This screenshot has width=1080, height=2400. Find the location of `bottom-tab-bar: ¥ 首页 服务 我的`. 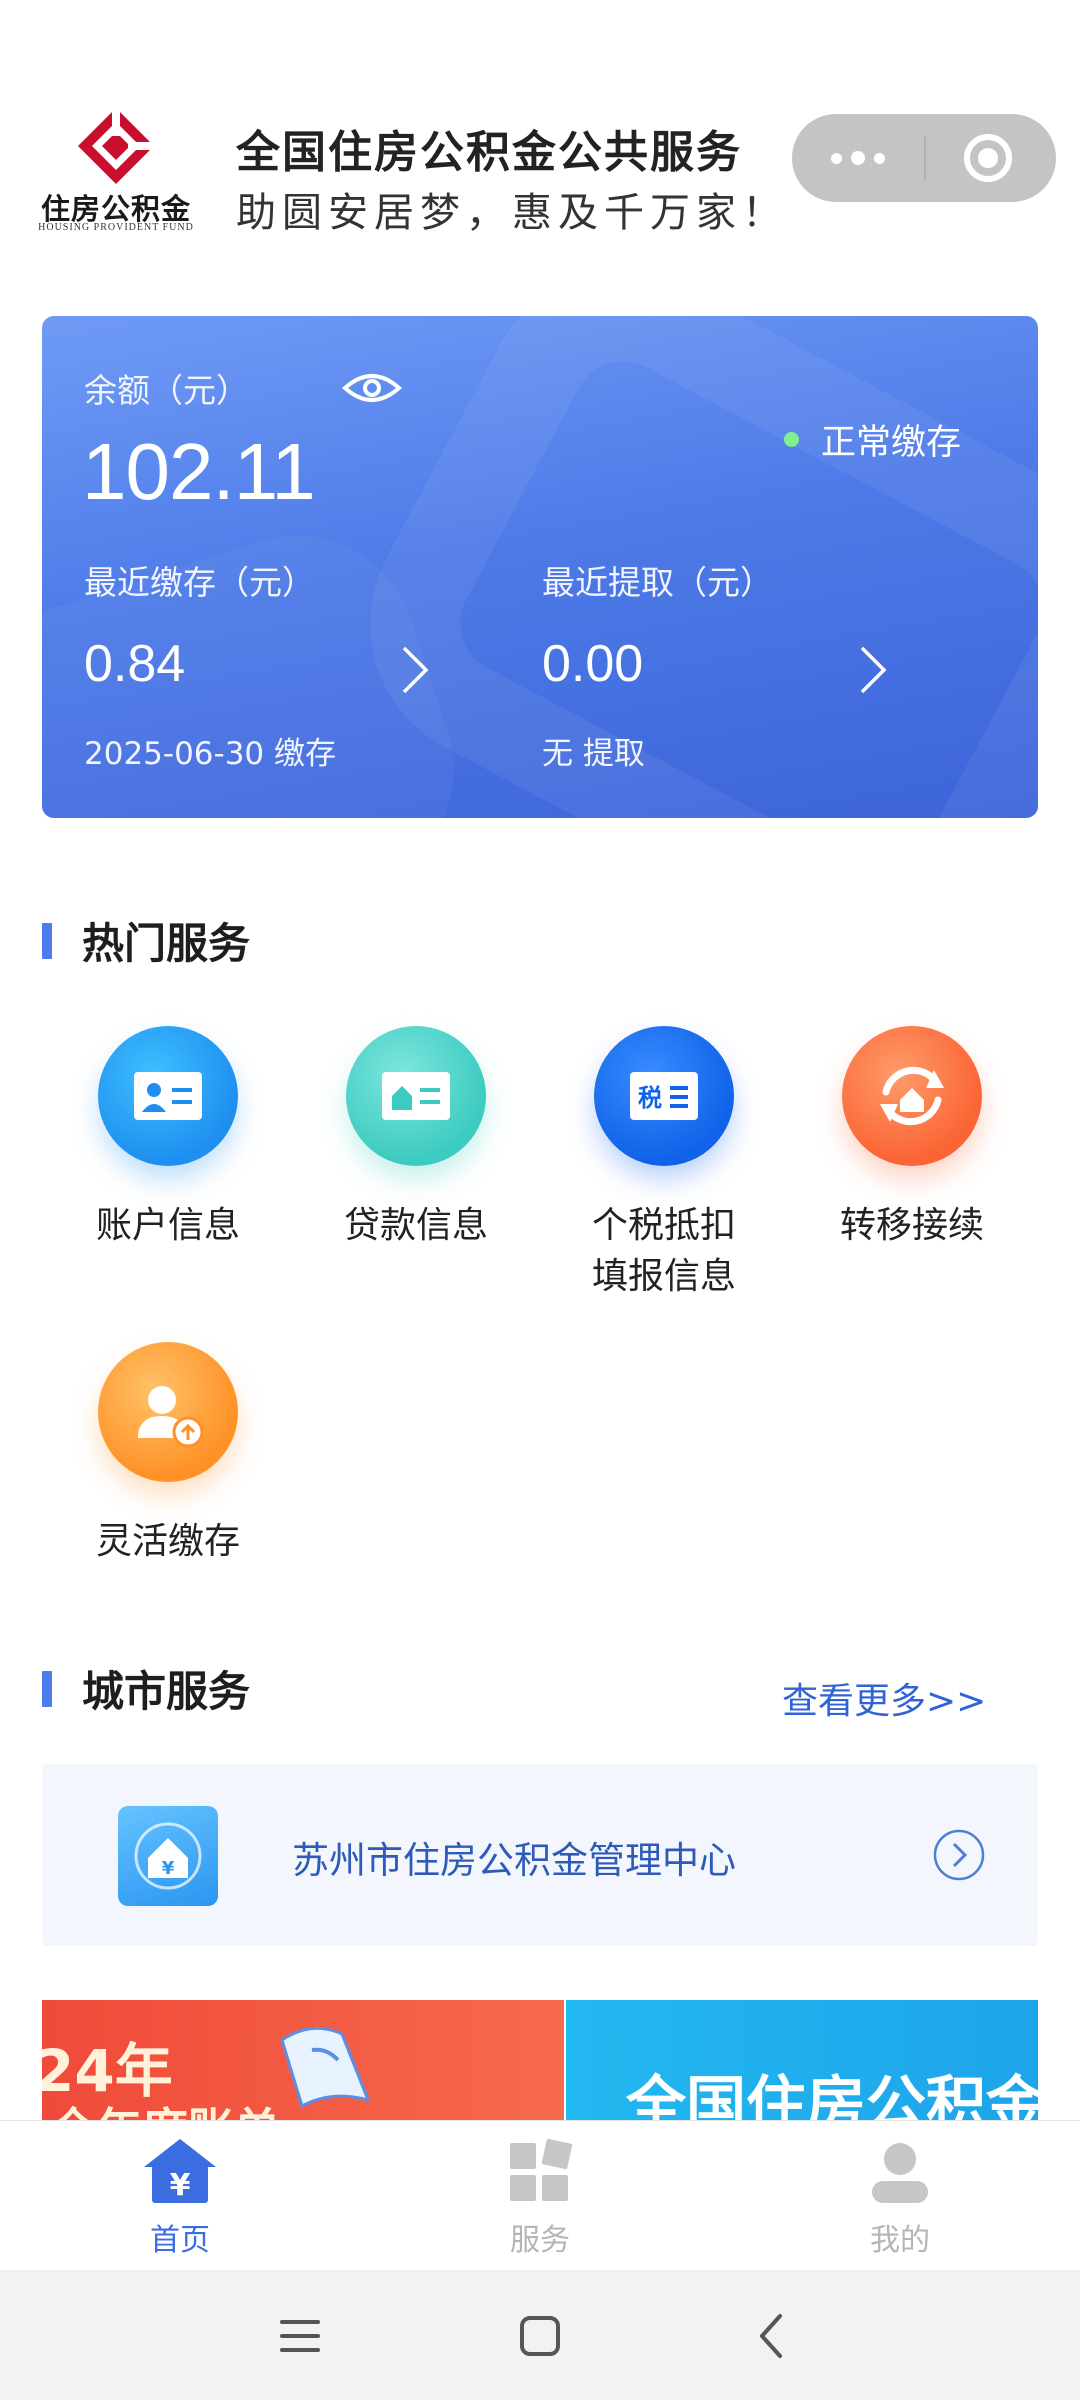

bottom-tab-bar: ¥ 首页 服务 我的 is located at coordinates (540, 2195).